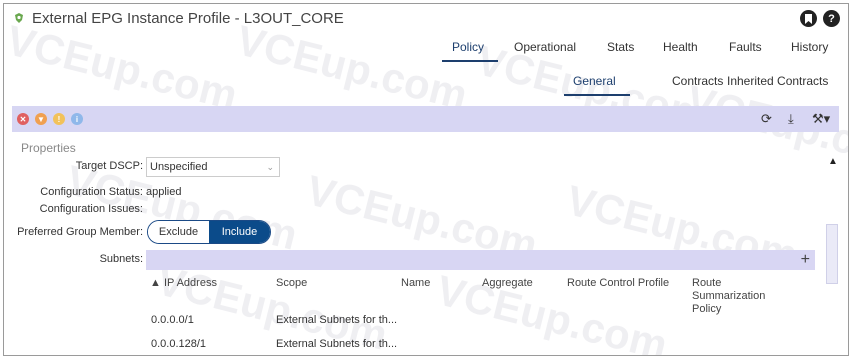  What do you see at coordinates (680, 47) in the screenshot?
I see `tab-health: Health` at bounding box center [680, 47].